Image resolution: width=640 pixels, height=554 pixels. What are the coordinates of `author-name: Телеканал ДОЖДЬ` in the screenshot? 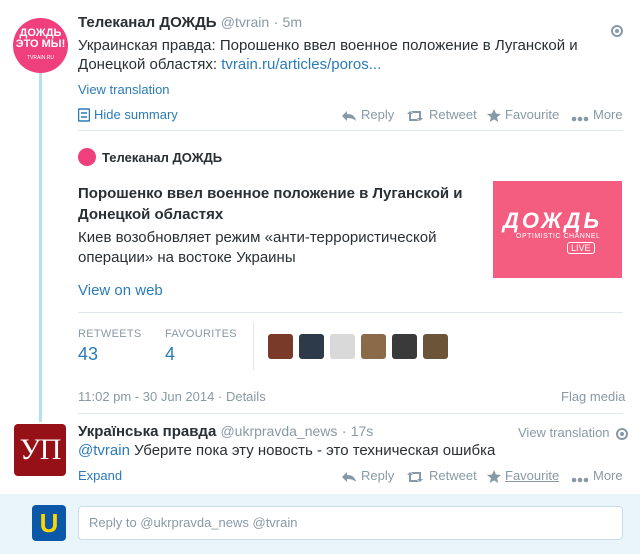 It's located at (147, 22).